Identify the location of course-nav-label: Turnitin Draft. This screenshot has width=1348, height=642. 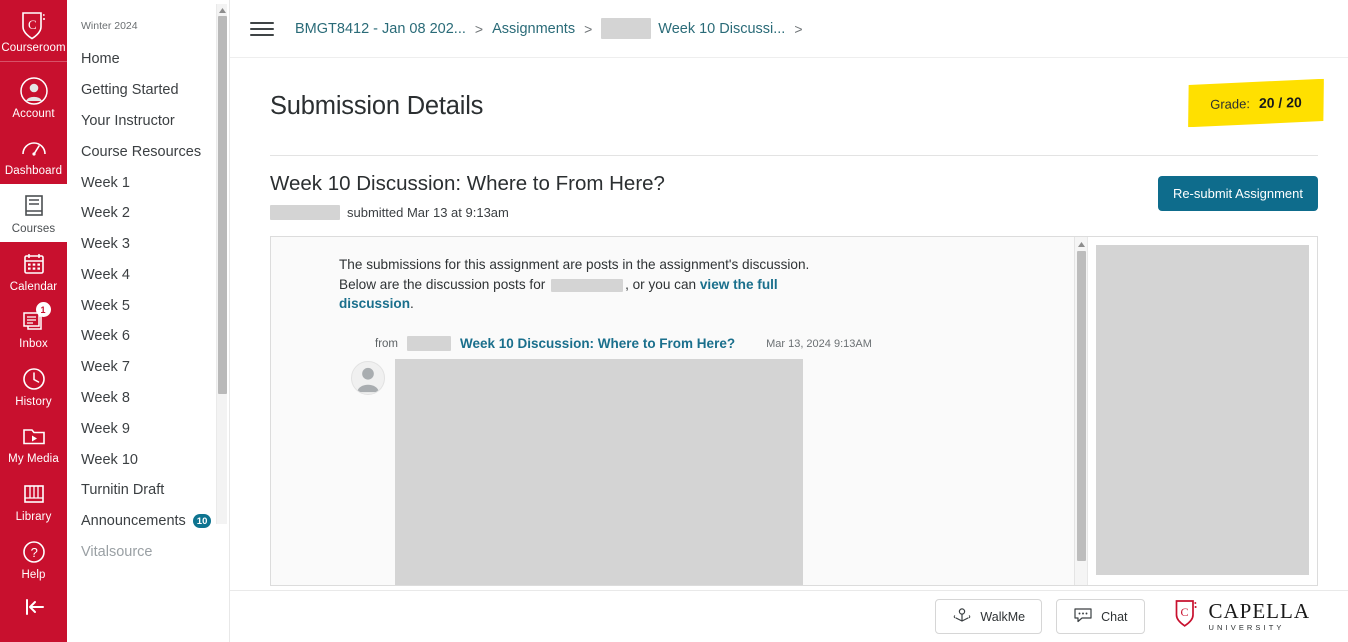
(123, 490).